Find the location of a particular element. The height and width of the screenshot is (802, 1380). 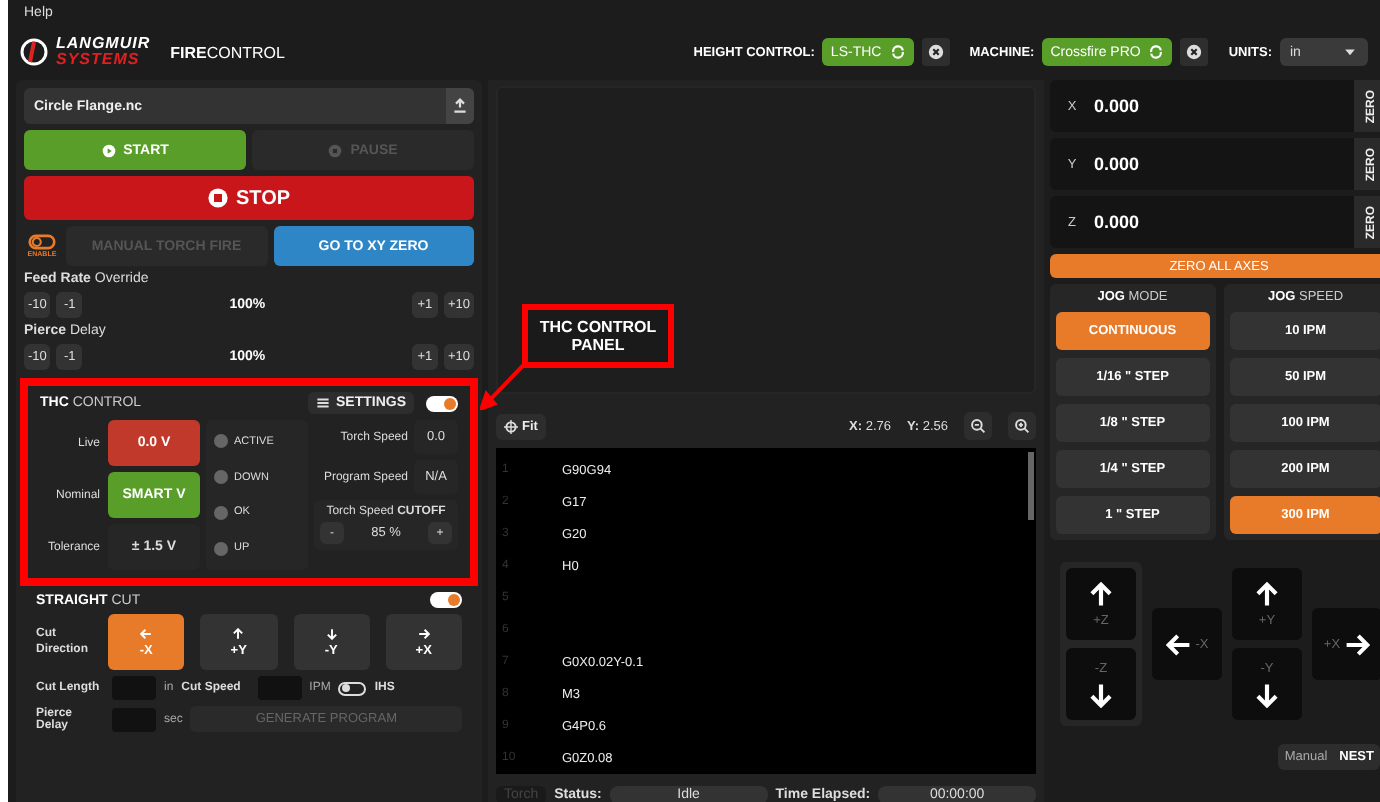

scrollbar-thumb is located at coordinates (1031, 486).